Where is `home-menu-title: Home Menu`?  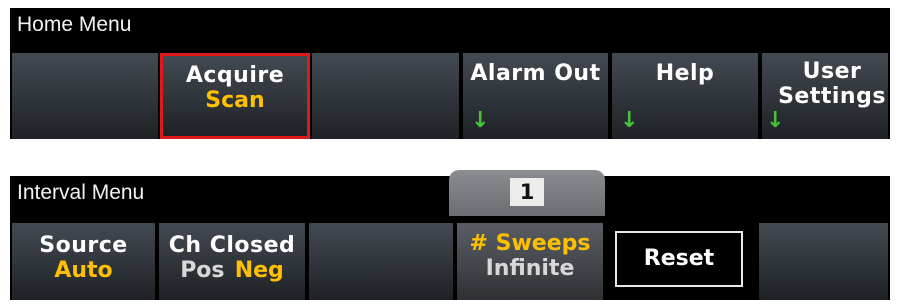
home-menu-title: Home Menu is located at coordinates (74, 24).